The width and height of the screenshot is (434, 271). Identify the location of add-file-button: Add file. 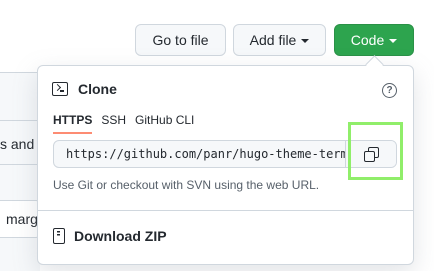
(279, 40).